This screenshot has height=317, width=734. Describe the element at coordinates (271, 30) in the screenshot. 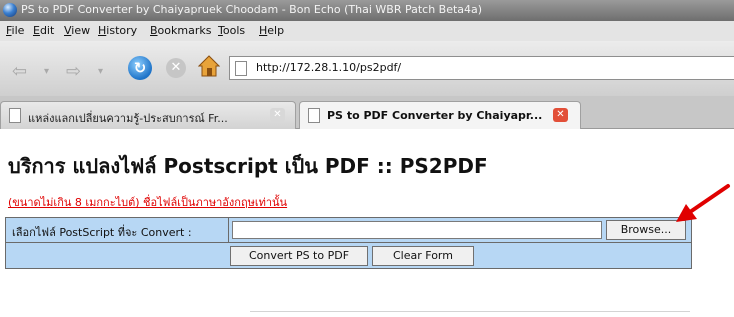

I see `menu-help: Help` at that location.